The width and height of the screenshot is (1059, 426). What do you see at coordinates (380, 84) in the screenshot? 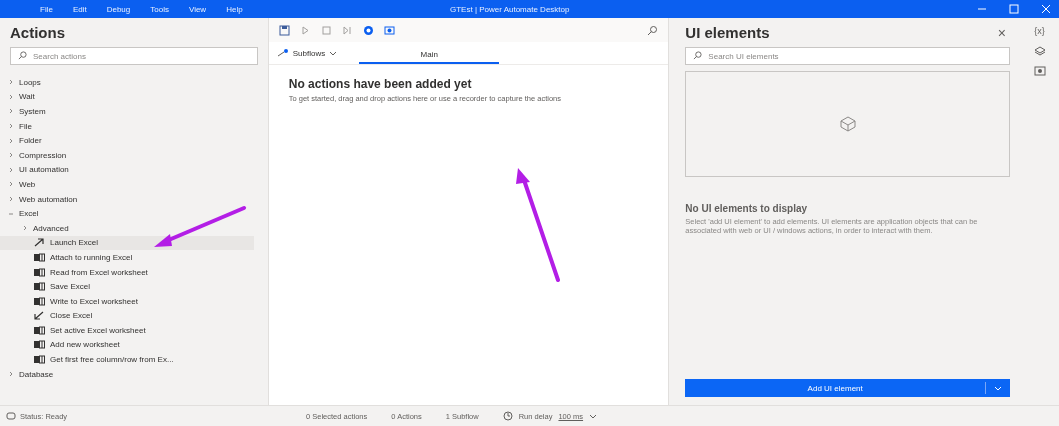
I see `empty-state-title: No actions have been added yet` at bounding box center [380, 84].